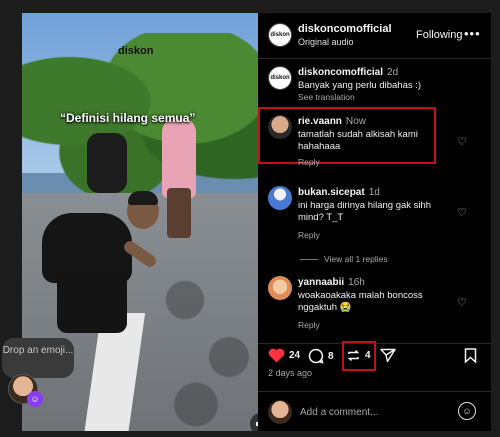  Describe the element at coordinates (374, 192) in the screenshot. I see `comment-time: 1d` at that location.